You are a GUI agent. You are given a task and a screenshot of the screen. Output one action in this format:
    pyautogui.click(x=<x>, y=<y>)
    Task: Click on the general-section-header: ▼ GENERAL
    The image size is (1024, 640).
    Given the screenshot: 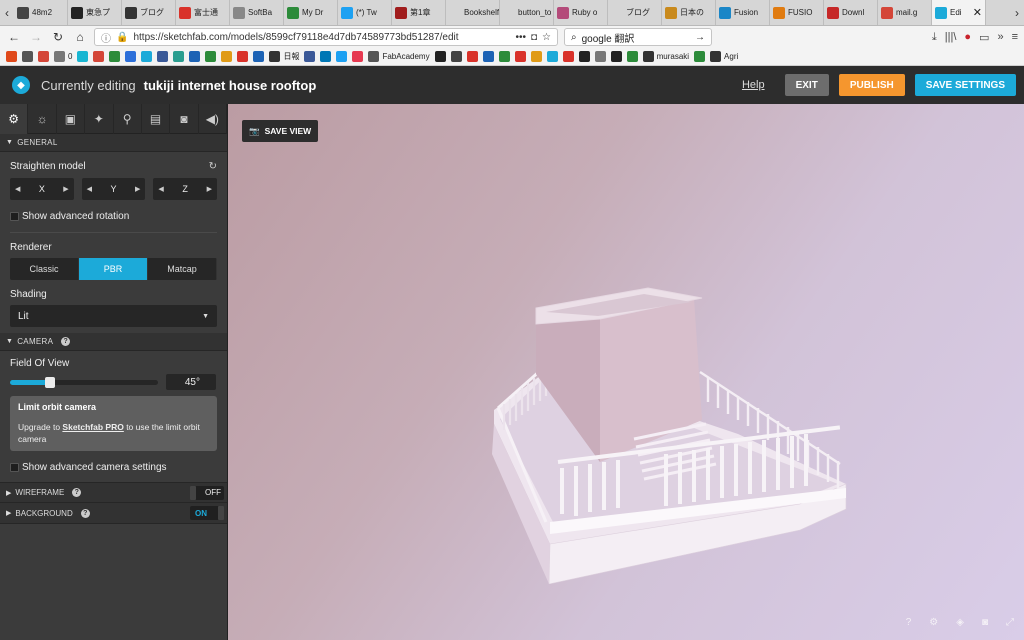 What is the action you would take?
    pyautogui.click(x=113, y=143)
    